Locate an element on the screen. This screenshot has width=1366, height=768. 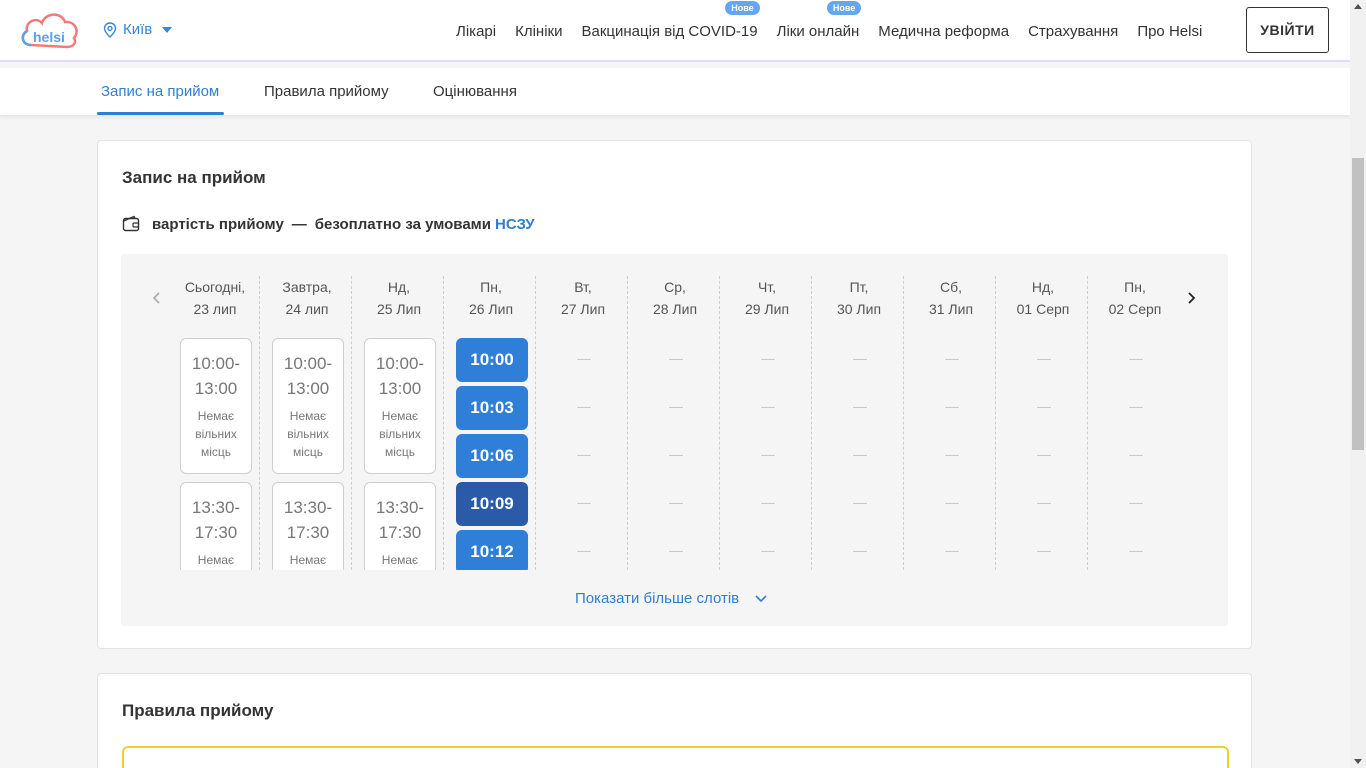
time-slot-button: 10:12 is located at coordinates (492, 550).